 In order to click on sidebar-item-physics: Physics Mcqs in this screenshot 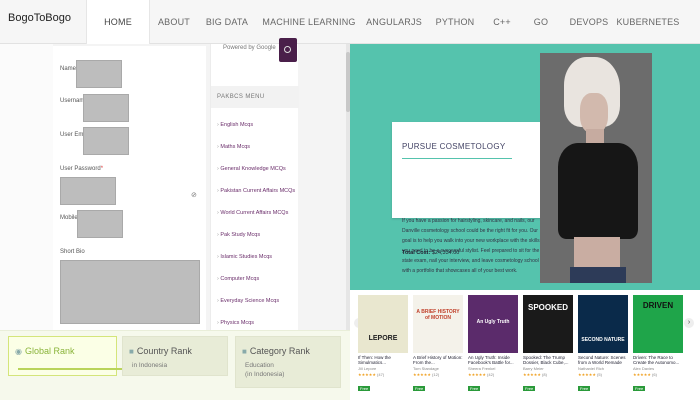, I will do `click(235, 323)`.